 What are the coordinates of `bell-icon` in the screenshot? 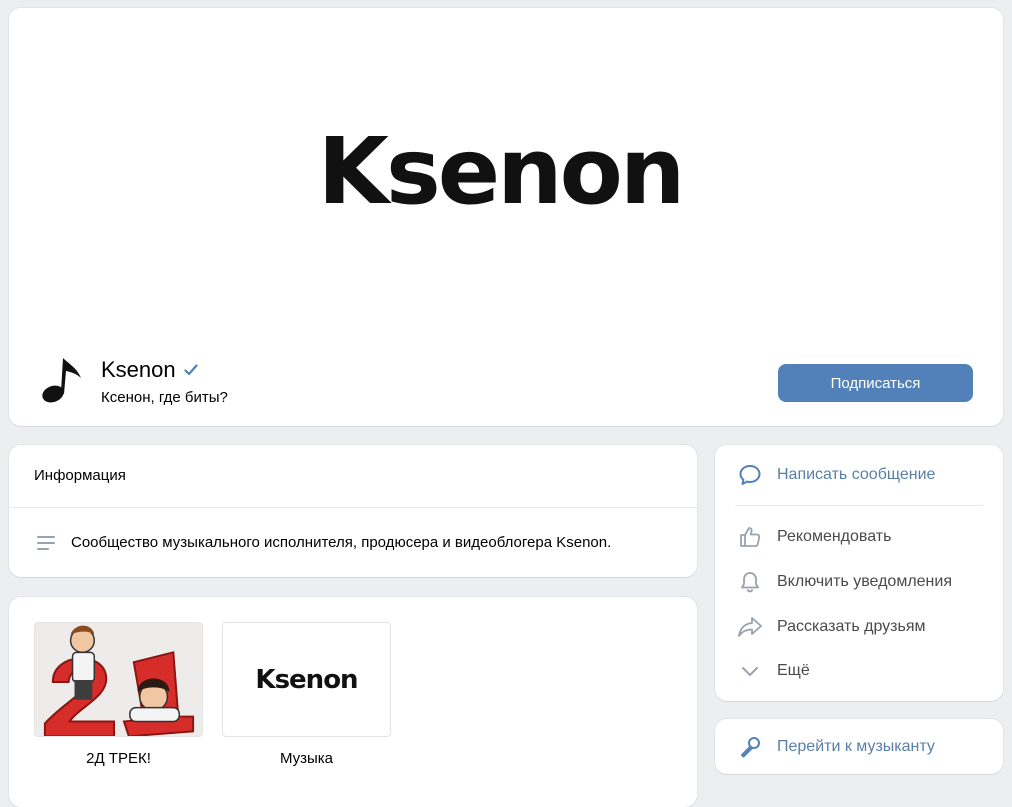 It's located at (750, 582).